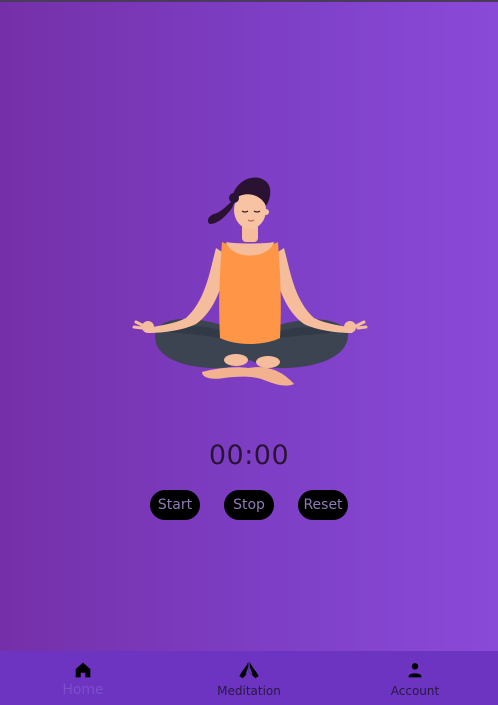 This screenshot has height=705, width=498. I want to click on nav-label-home: Home, so click(83, 690).